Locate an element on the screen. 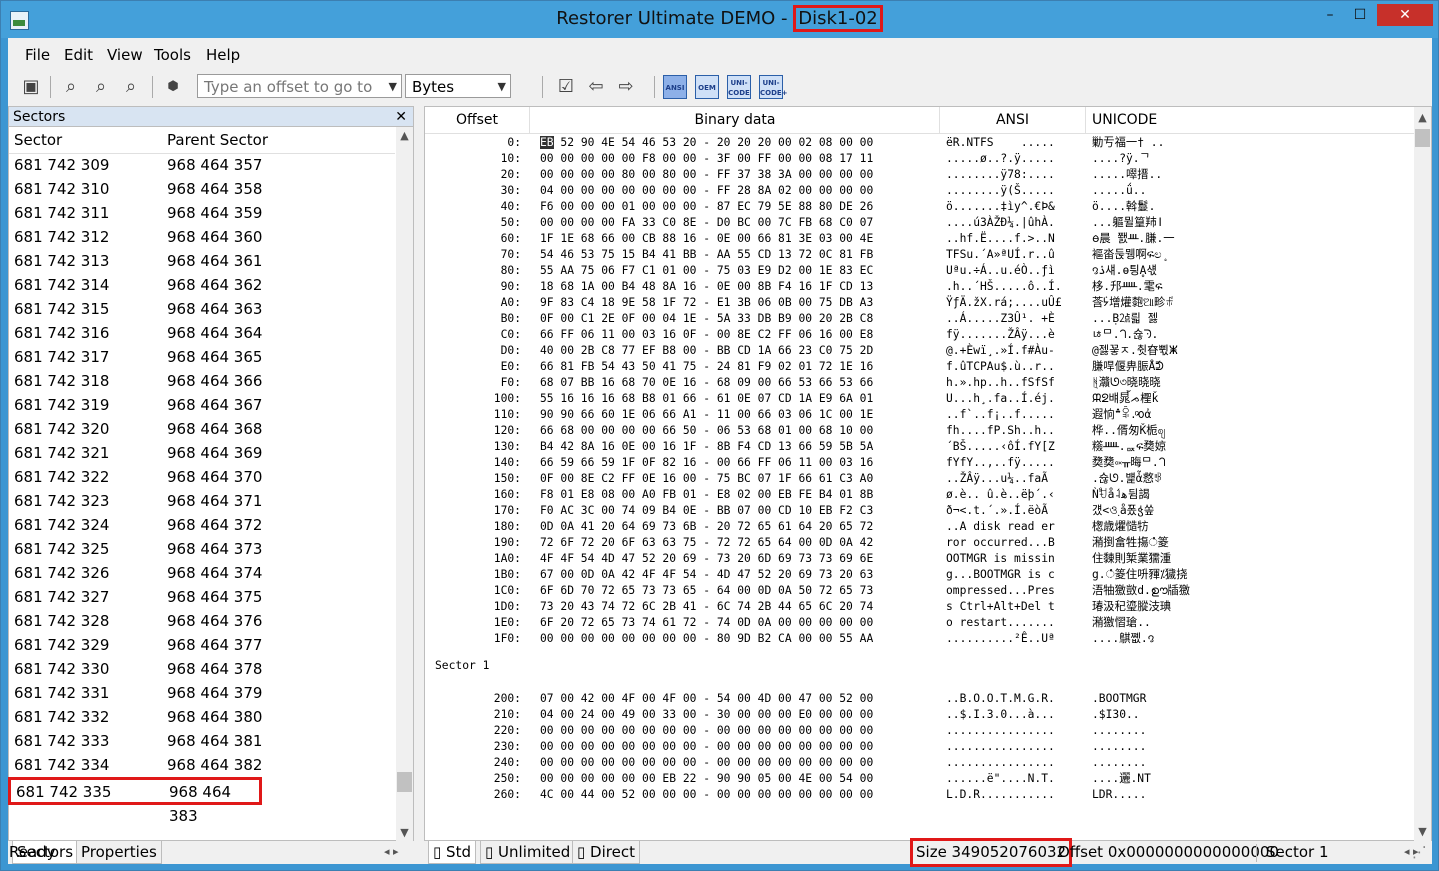 The width and height of the screenshot is (1439, 871). menu-tools: Tools is located at coordinates (172, 55).